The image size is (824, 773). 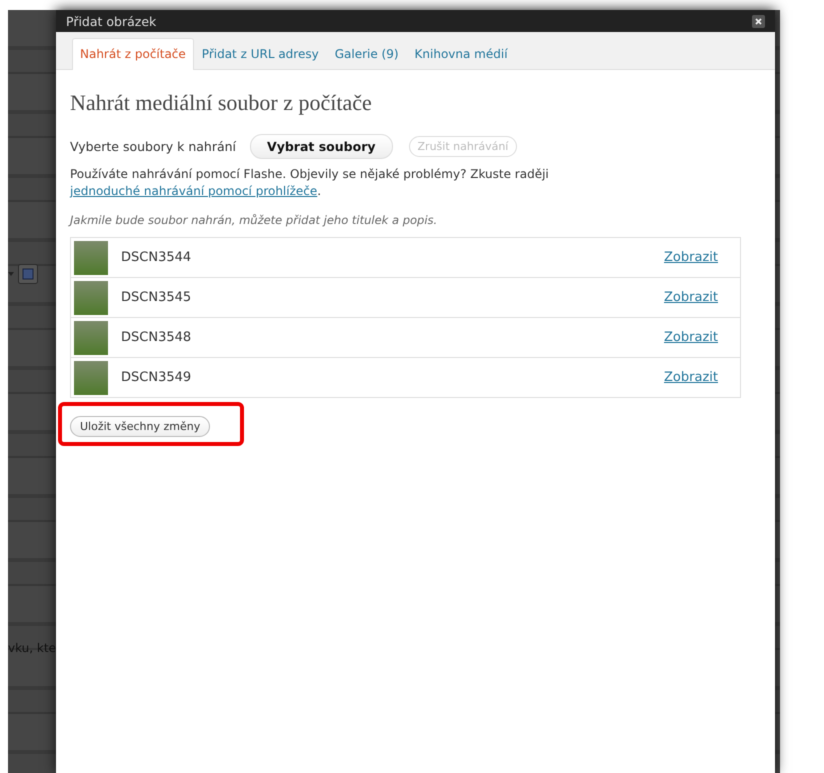 What do you see at coordinates (461, 54) in the screenshot?
I see `tab: Knihovna médií` at bounding box center [461, 54].